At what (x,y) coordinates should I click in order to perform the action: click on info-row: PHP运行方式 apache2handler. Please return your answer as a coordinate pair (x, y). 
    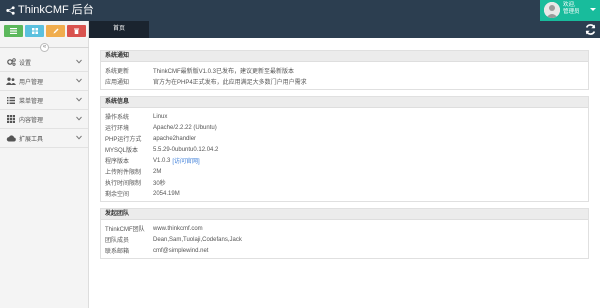
    Looking at the image, I should click on (151, 139).